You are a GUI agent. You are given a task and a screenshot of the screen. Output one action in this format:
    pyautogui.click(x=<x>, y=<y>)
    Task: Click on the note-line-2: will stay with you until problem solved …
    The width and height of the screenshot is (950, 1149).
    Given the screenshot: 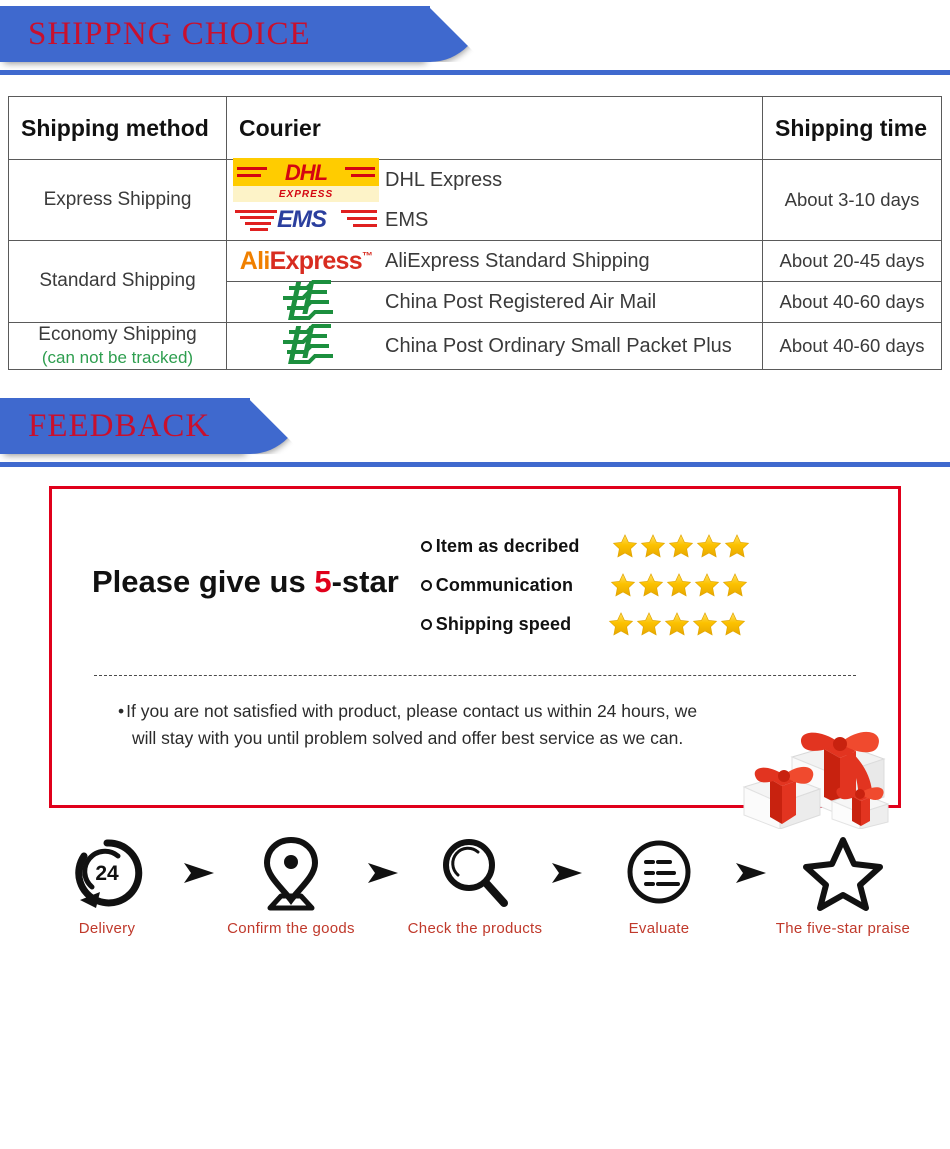 What is the action you would take?
    pyautogui.click(x=408, y=738)
    